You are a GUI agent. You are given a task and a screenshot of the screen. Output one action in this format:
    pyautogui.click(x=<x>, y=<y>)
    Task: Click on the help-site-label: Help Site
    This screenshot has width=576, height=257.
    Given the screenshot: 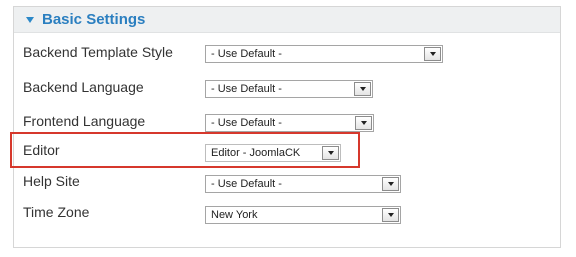 What is the action you would take?
    pyautogui.click(x=51, y=181)
    